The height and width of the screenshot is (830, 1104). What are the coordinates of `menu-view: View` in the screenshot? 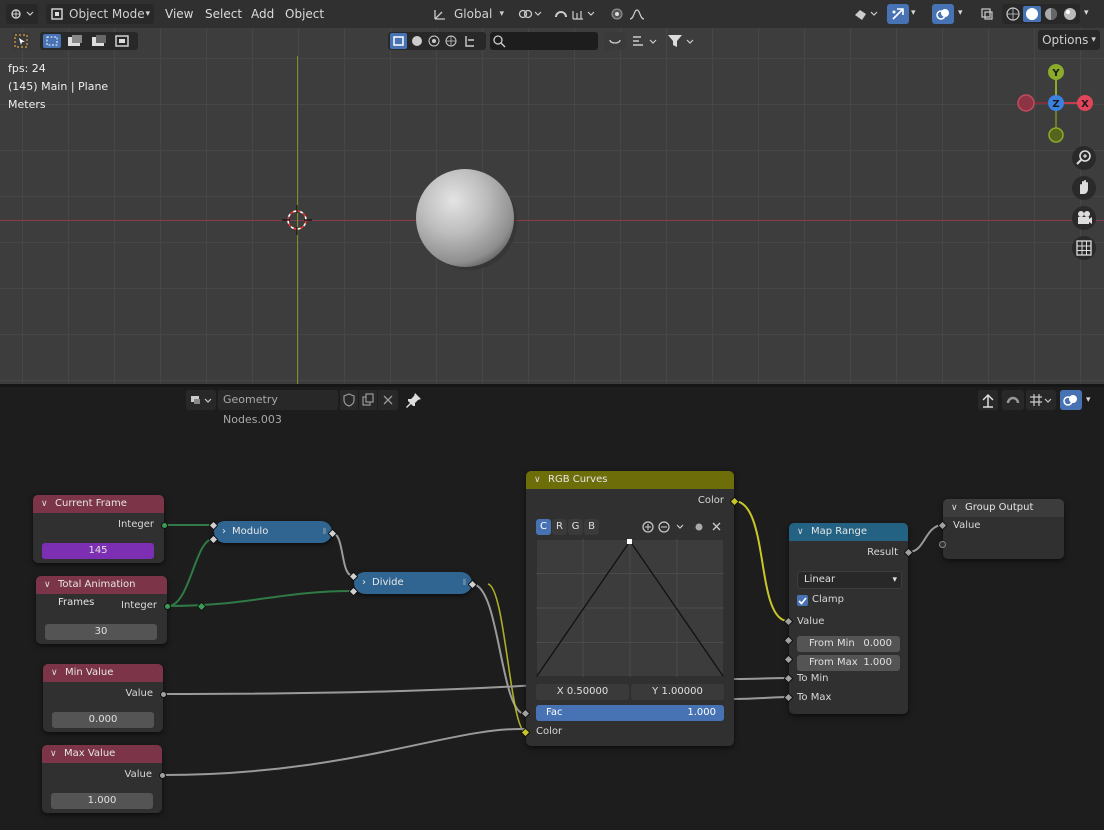 It's located at (179, 14).